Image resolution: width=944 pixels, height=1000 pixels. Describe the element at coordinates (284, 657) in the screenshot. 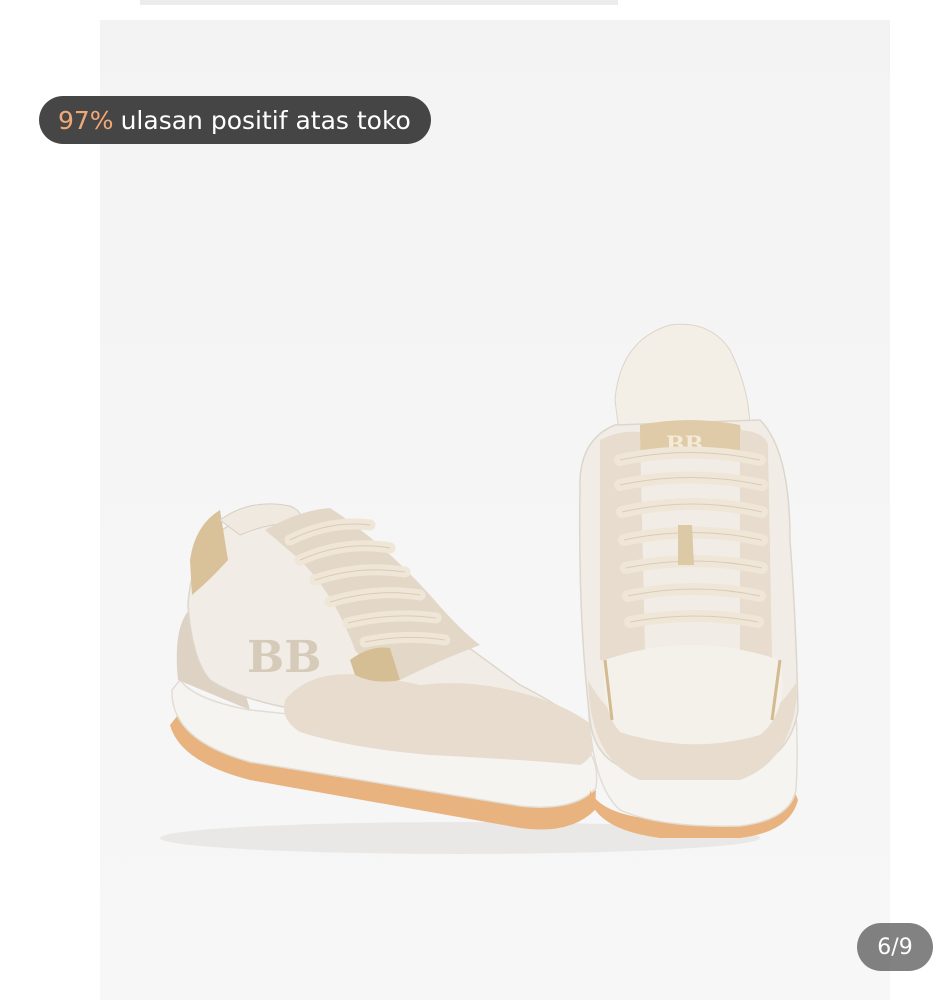

I see `bb-logo: BB` at that location.